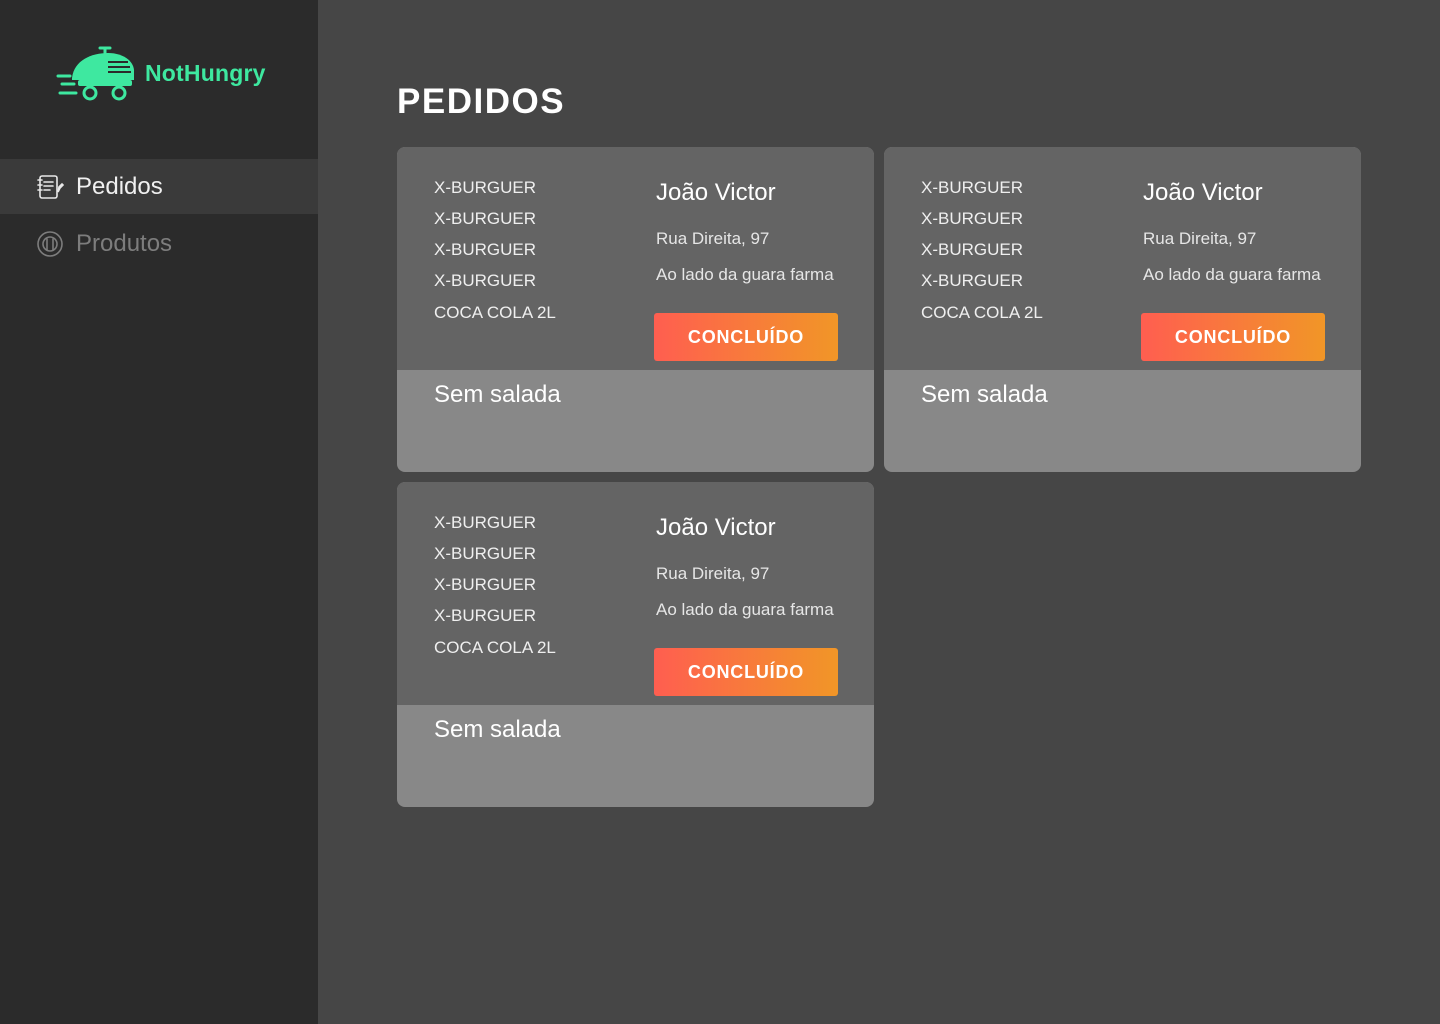 The width and height of the screenshot is (1440, 1024). I want to click on brand-logo: NotHungry, so click(161, 73).